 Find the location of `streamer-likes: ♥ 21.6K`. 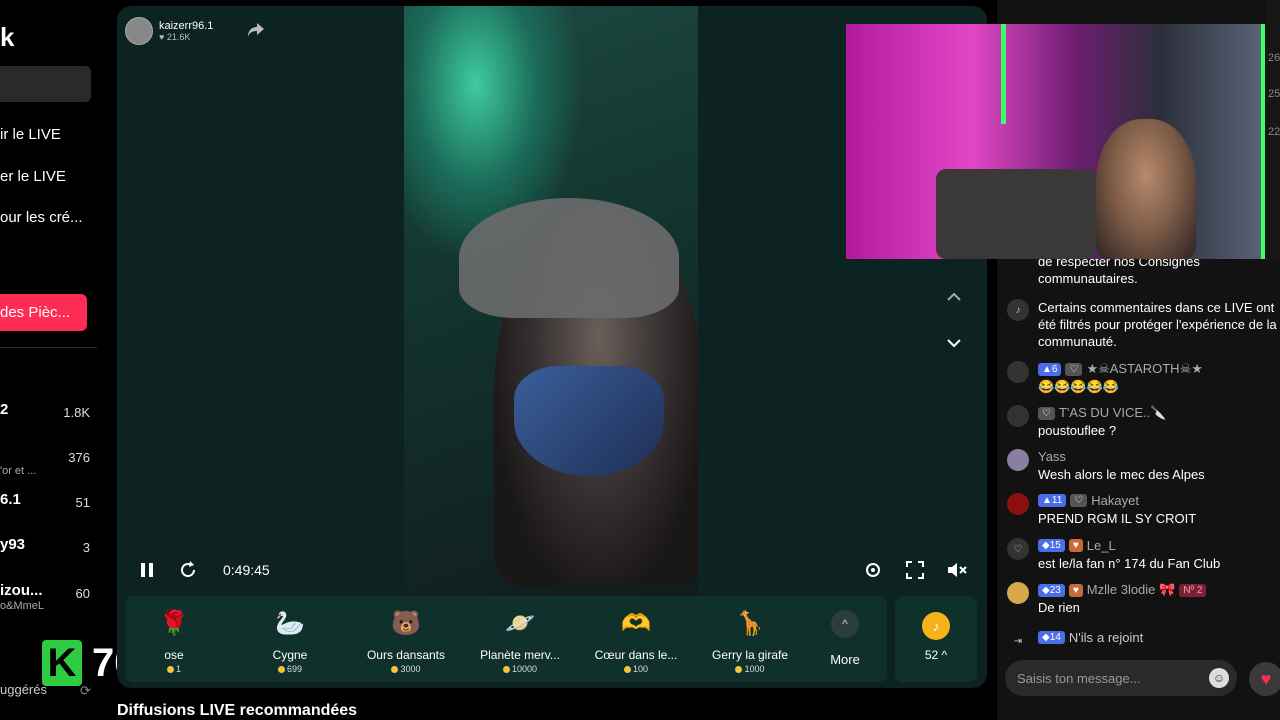

streamer-likes: ♥ 21.6K is located at coordinates (175, 37).